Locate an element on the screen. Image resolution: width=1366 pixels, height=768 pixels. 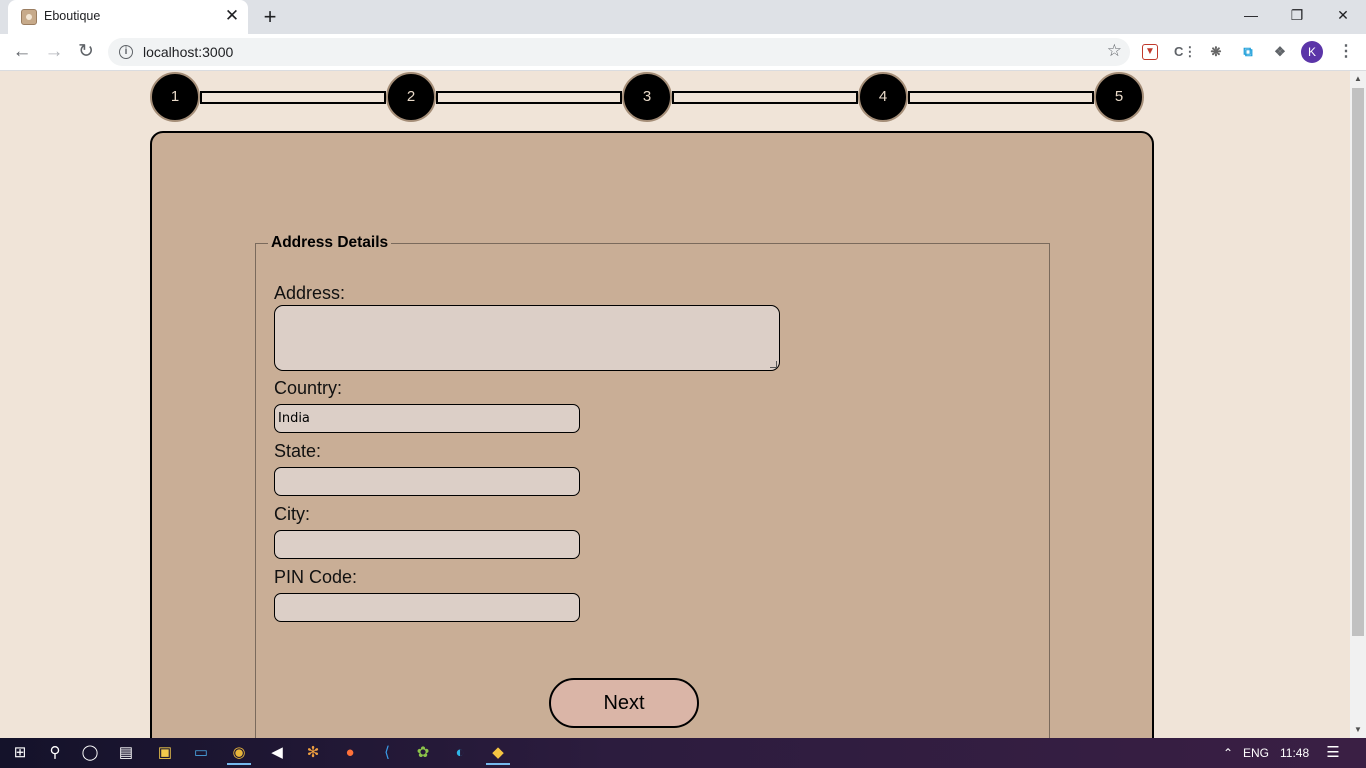
git-app-icon: ◆ is located at coordinates (498, 753).